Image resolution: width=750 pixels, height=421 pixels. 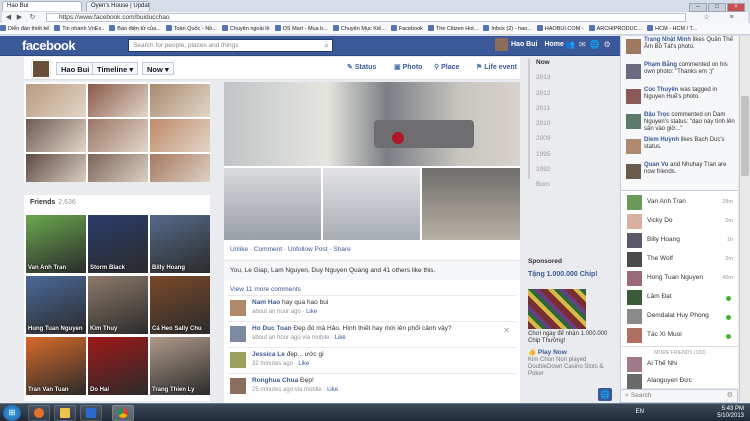 What do you see at coordinates (446, 67) in the screenshot?
I see `place-button: ⚲ Place` at bounding box center [446, 67].